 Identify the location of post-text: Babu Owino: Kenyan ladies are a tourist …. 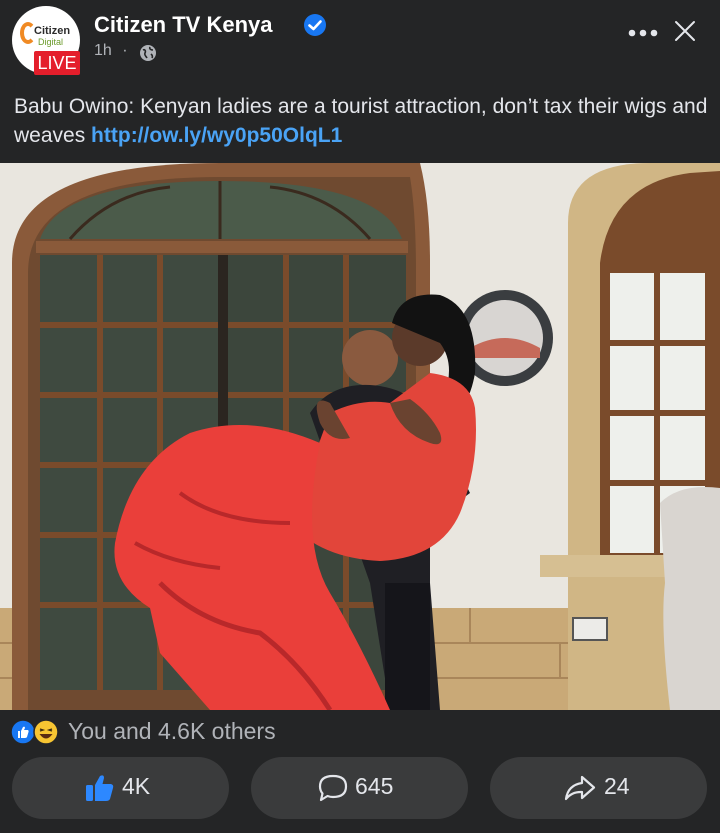
(362, 121).